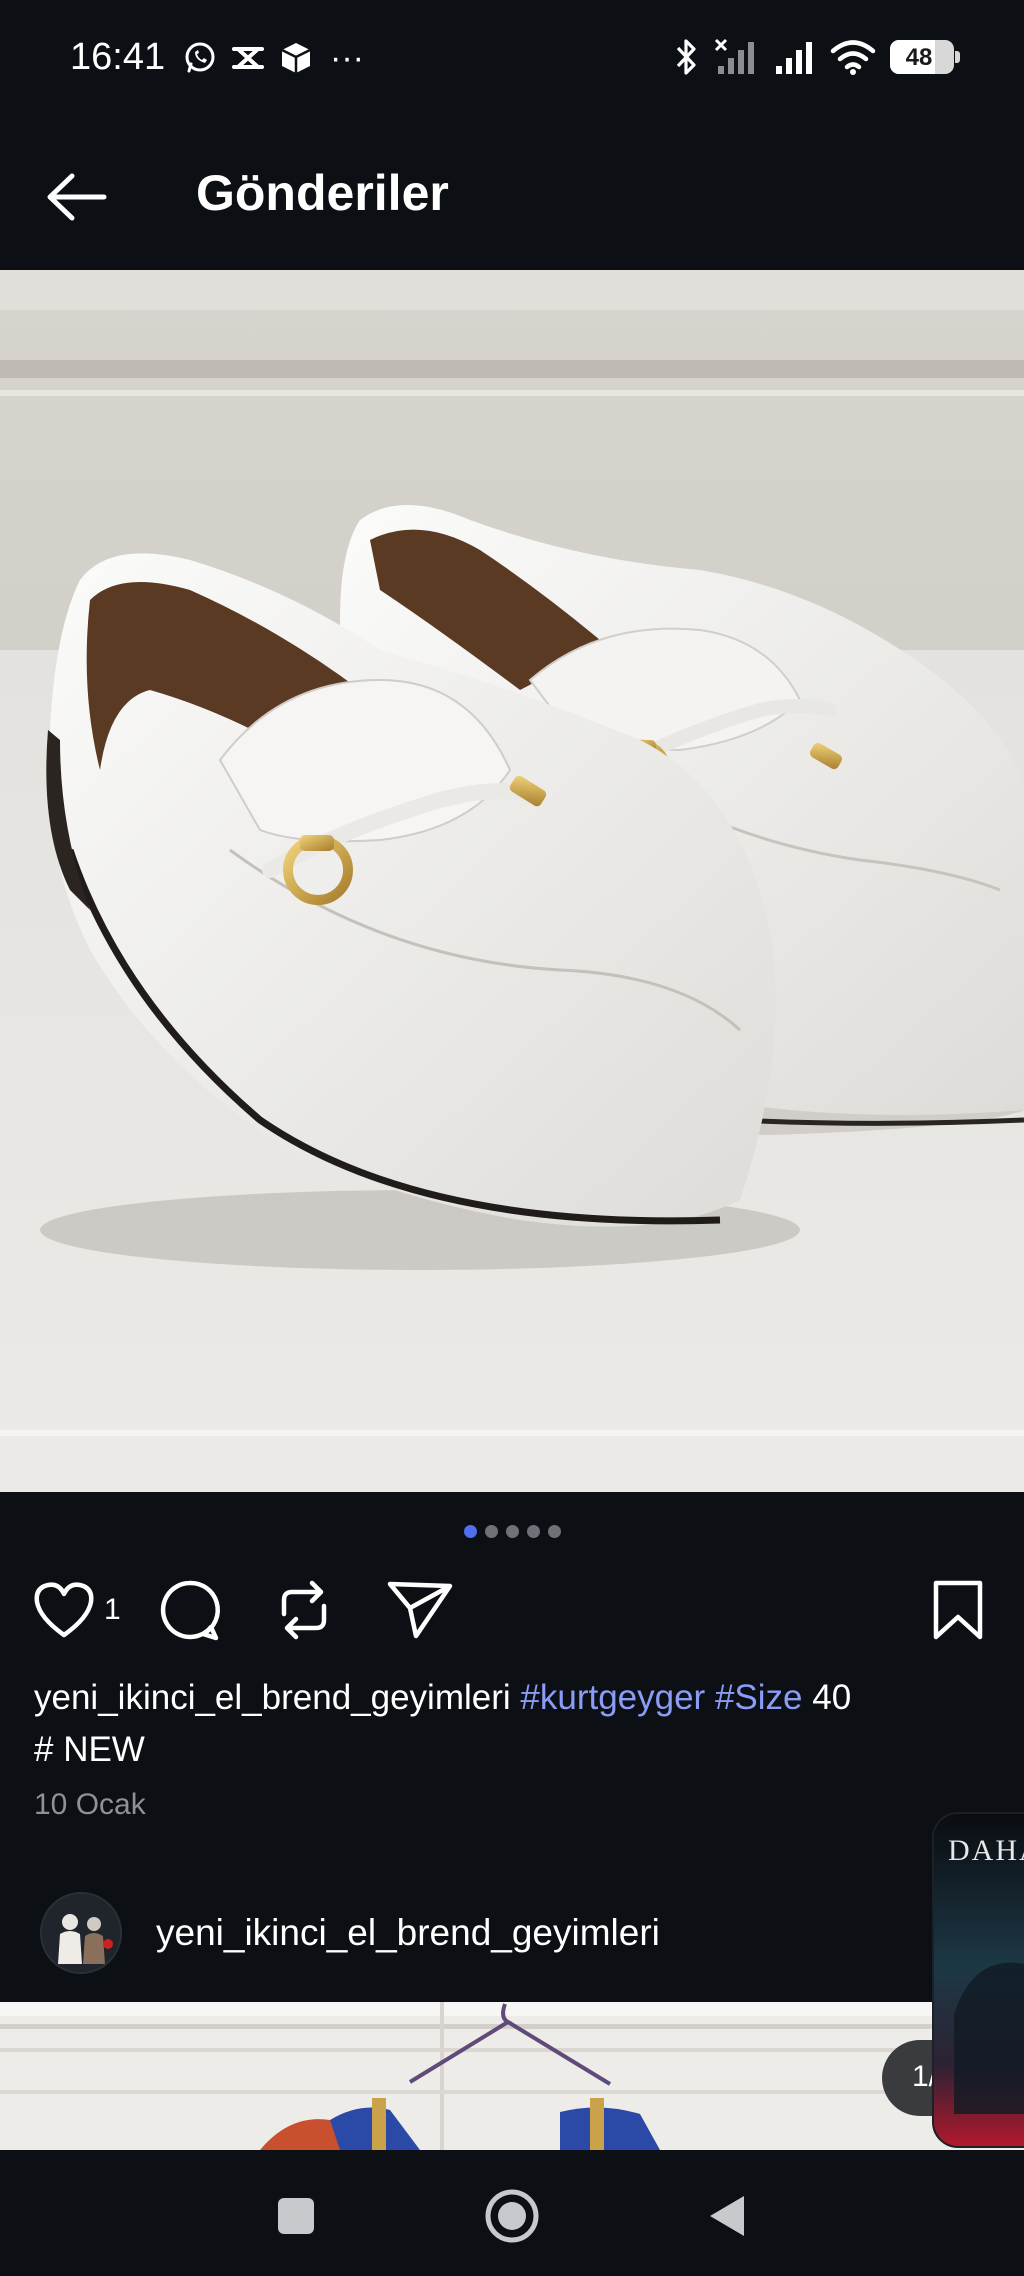 This screenshot has height=2276, width=1024. Describe the element at coordinates (273, 58) in the screenshot. I see `status-left-icons: ···` at that location.